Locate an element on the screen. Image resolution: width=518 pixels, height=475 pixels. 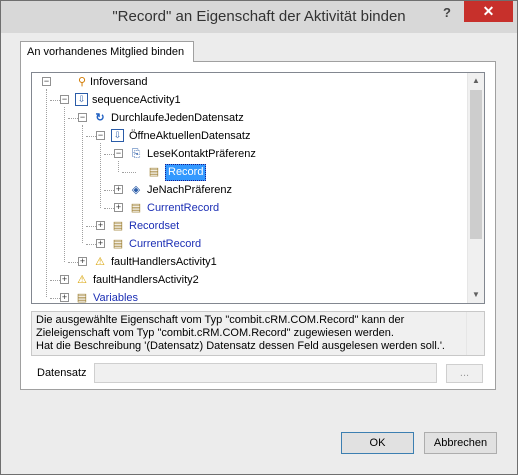
help-button: ? is located at coordinates (447, 13).